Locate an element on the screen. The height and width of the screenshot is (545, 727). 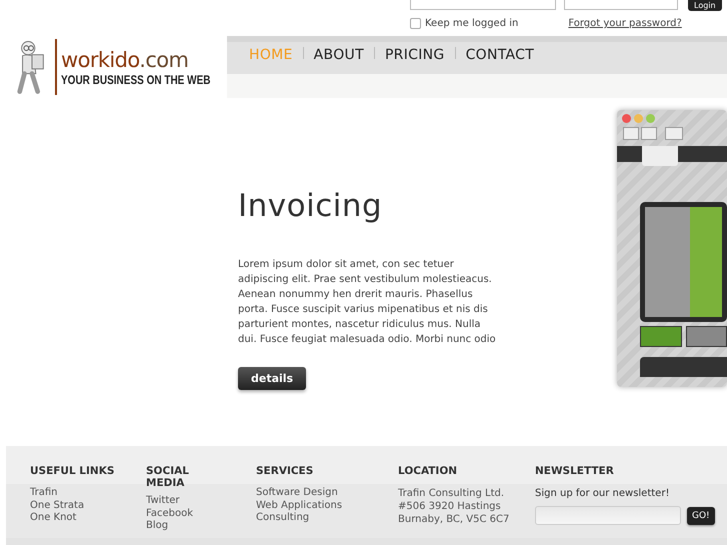
password-field is located at coordinates (621, 5).